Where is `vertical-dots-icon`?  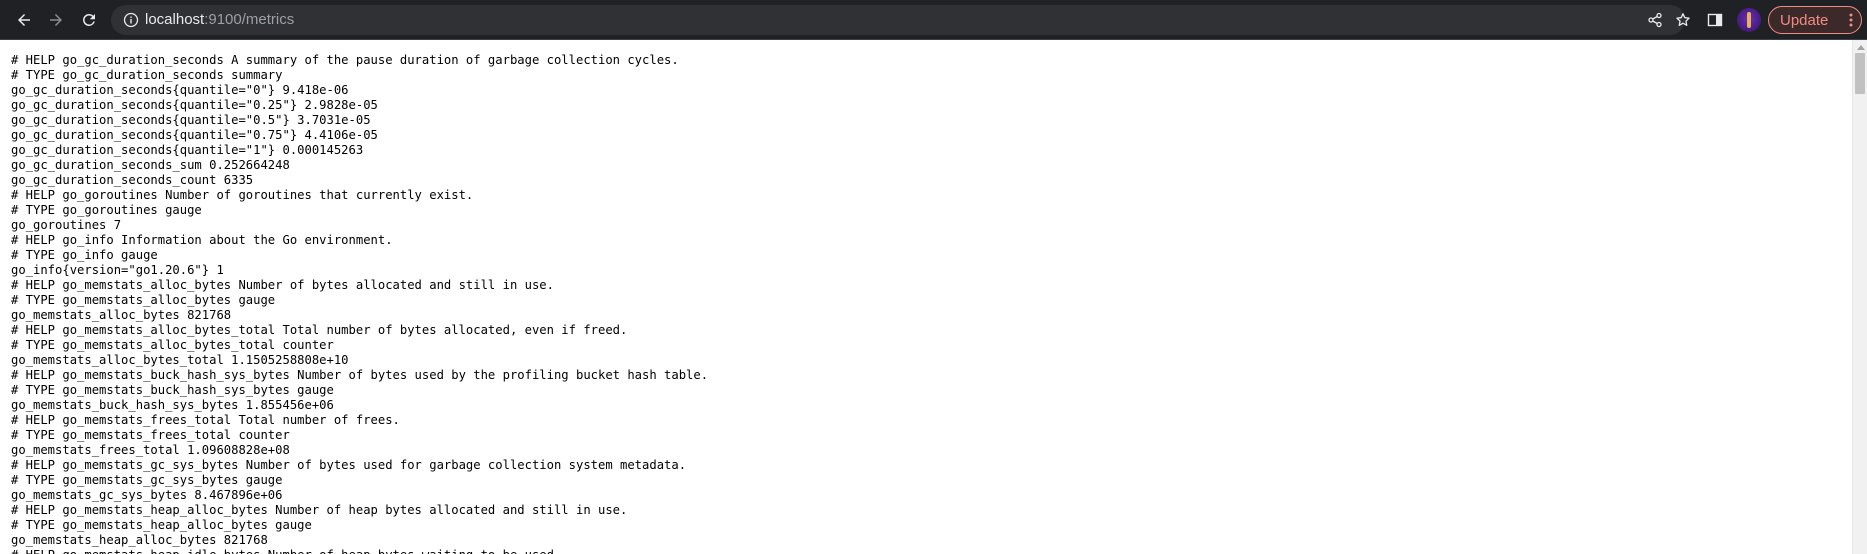 vertical-dots-icon is located at coordinates (1851, 20).